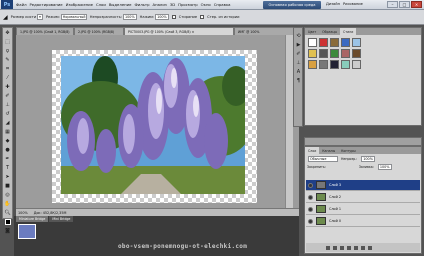 The width and height of the screenshot is (424, 256). What do you see at coordinates (335, 247) in the screenshot?
I see `layer-style-icon` at bounding box center [335, 247].